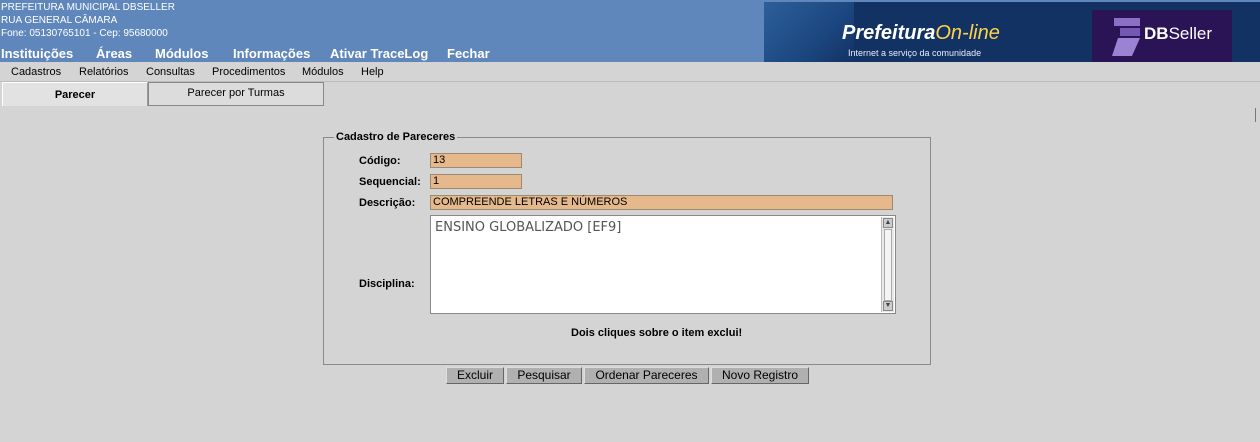 The width and height of the screenshot is (1260, 442). I want to click on scroll-thumb, so click(888, 265).